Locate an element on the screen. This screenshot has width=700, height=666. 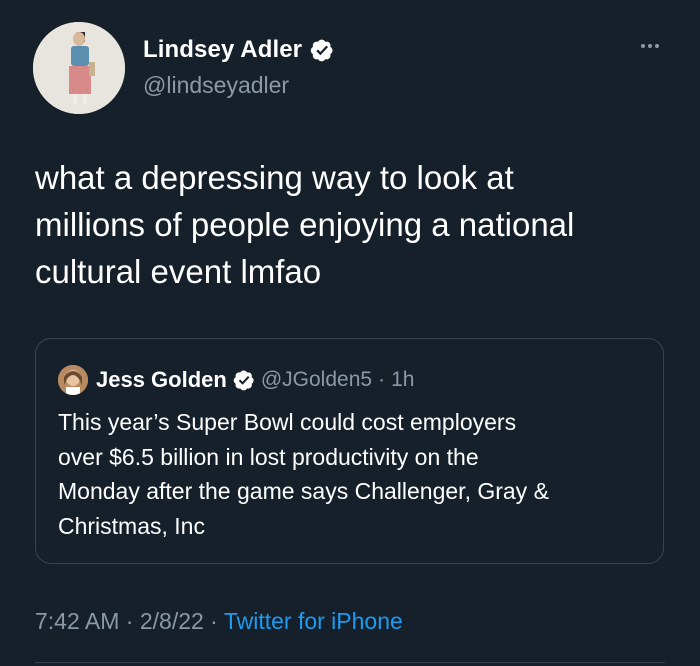
author-handle: @lindseyadler is located at coordinates (216, 85).